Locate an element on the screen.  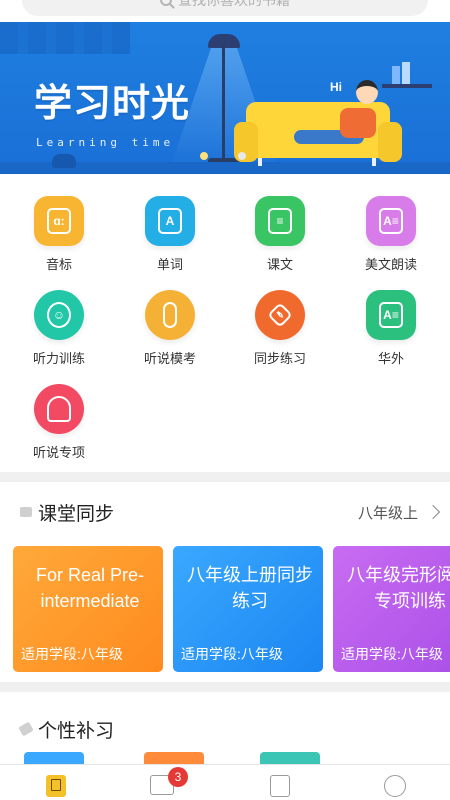
feature-label: 课文 is located at coordinates (279, 264).